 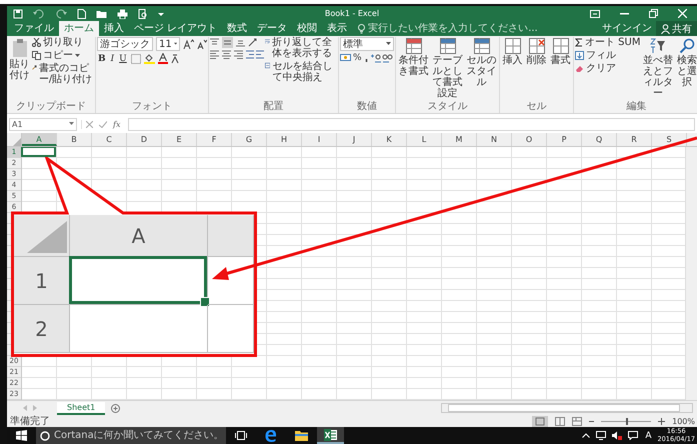 I want to click on column-header: B, so click(x=74, y=139).